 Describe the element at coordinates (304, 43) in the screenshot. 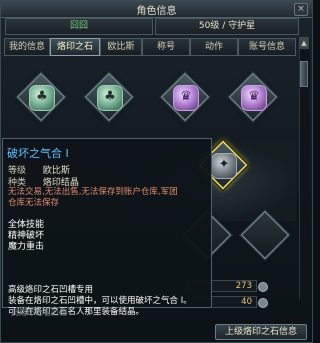

I see `scroll-up-icon: ▲` at that location.